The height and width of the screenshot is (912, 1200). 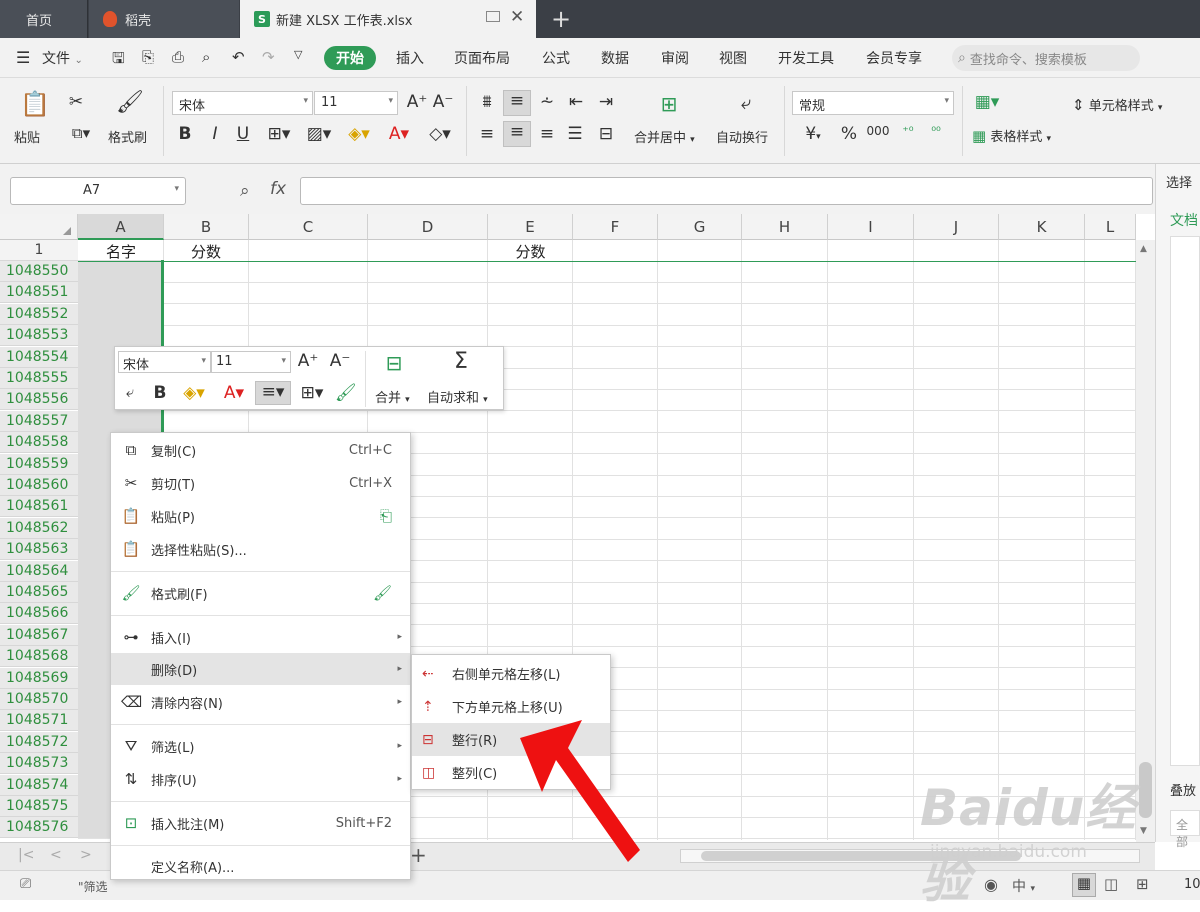 I want to click on first-sheet-icon: |<, so click(x=26, y=855).